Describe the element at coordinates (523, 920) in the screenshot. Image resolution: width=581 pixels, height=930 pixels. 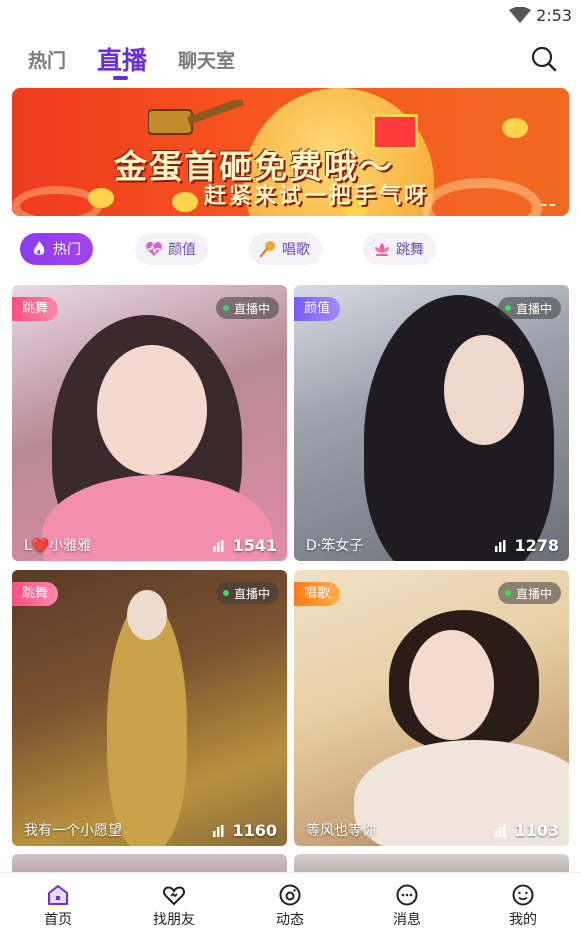
I see `nav-label: 我的` at that location.